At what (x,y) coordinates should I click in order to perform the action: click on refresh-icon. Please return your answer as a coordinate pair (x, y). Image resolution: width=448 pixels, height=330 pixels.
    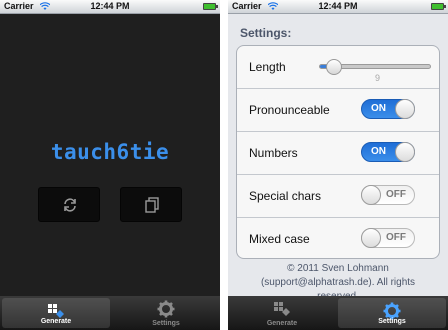
    Looking at the image, I should click on (70, 205).